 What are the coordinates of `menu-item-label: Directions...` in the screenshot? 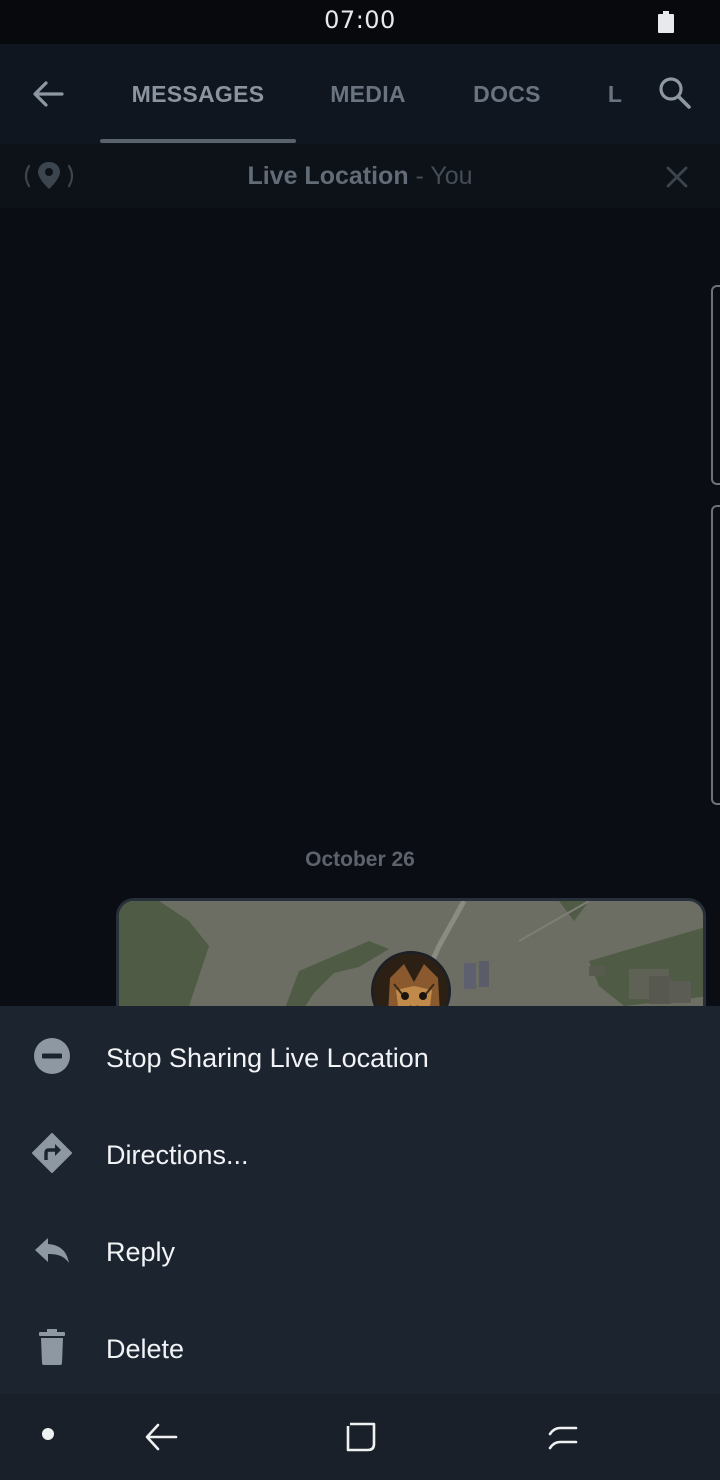 It's located at (177, 1155).